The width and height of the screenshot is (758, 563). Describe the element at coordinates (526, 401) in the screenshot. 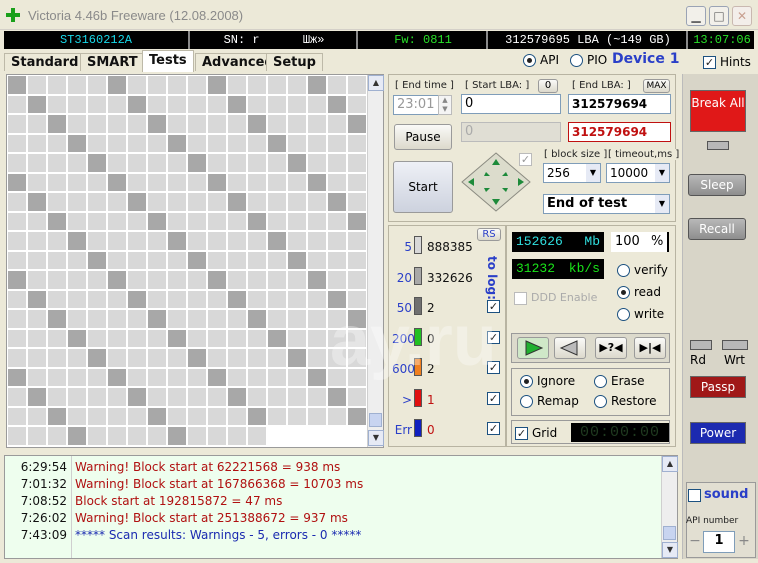

I see `remap-radio` at that location.